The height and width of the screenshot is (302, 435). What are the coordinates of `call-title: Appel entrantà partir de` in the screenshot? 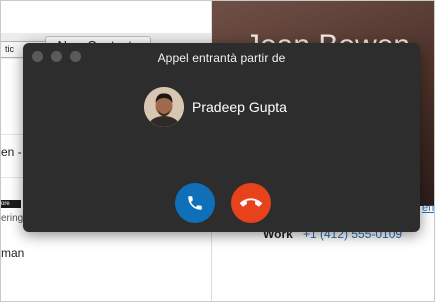 It's located at (221, 58).